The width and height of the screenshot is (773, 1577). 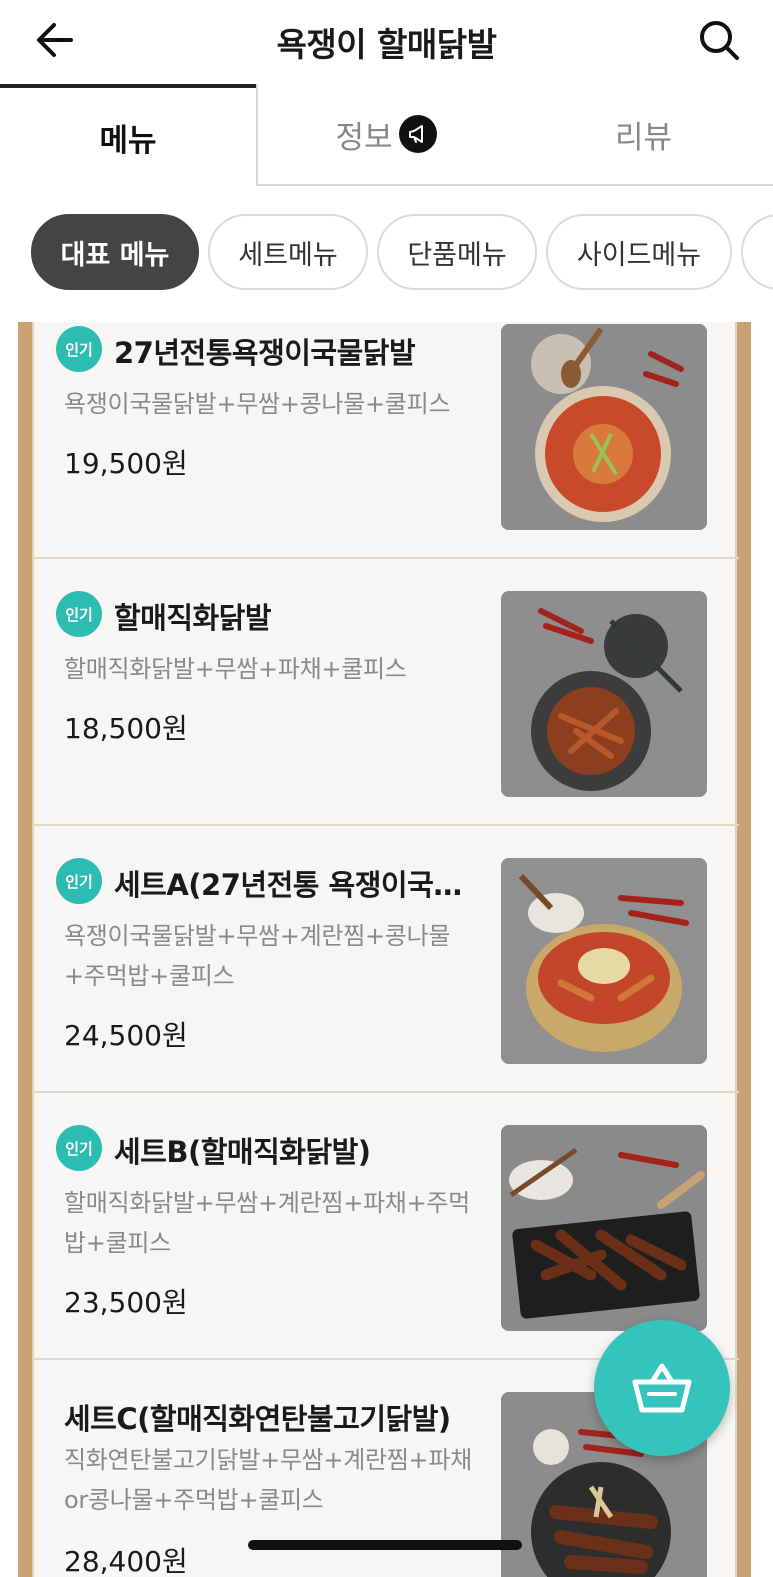 I want to click on menu-item-desc: 할매직화닭발+무쌈+계란찜+파채+주먹밥+쿨피스, so click(x=267, y=1223).